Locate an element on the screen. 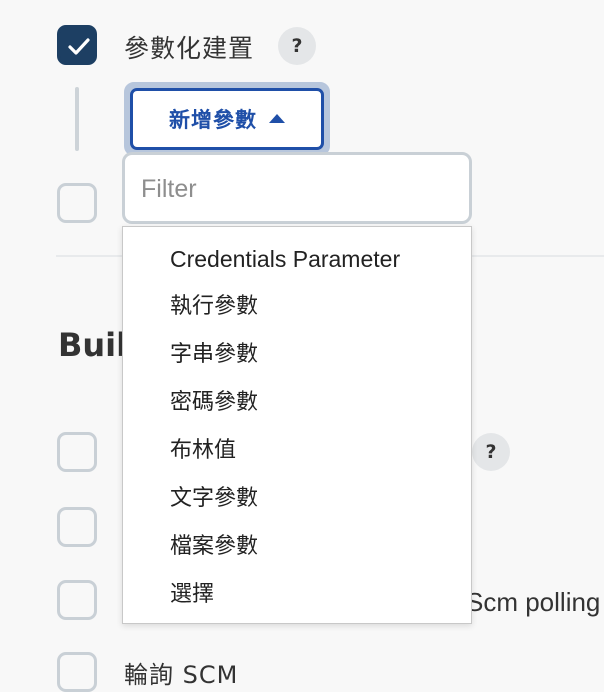 The height and width of the screenshot is (692, 604). menu-item-choice-param: 選擇 is located at coordinates (192, 595).